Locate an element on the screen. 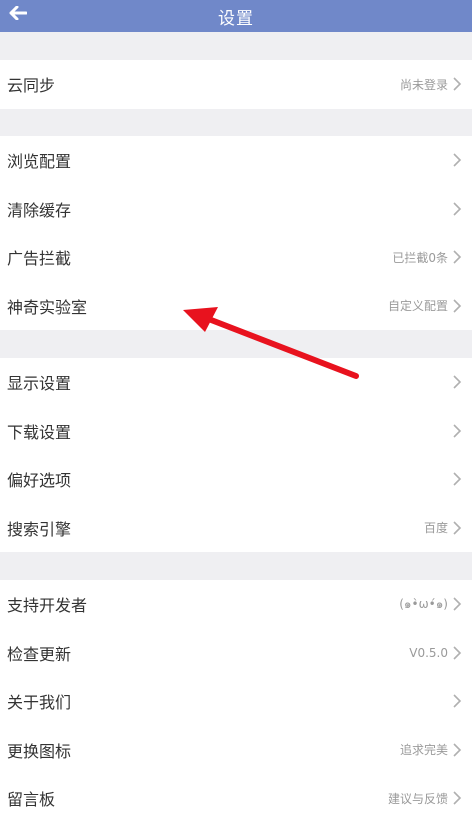 Image resolution: width=472 pixels, height=823 pixels. row-label: 显示设置 is located at coordinates (39, 384).